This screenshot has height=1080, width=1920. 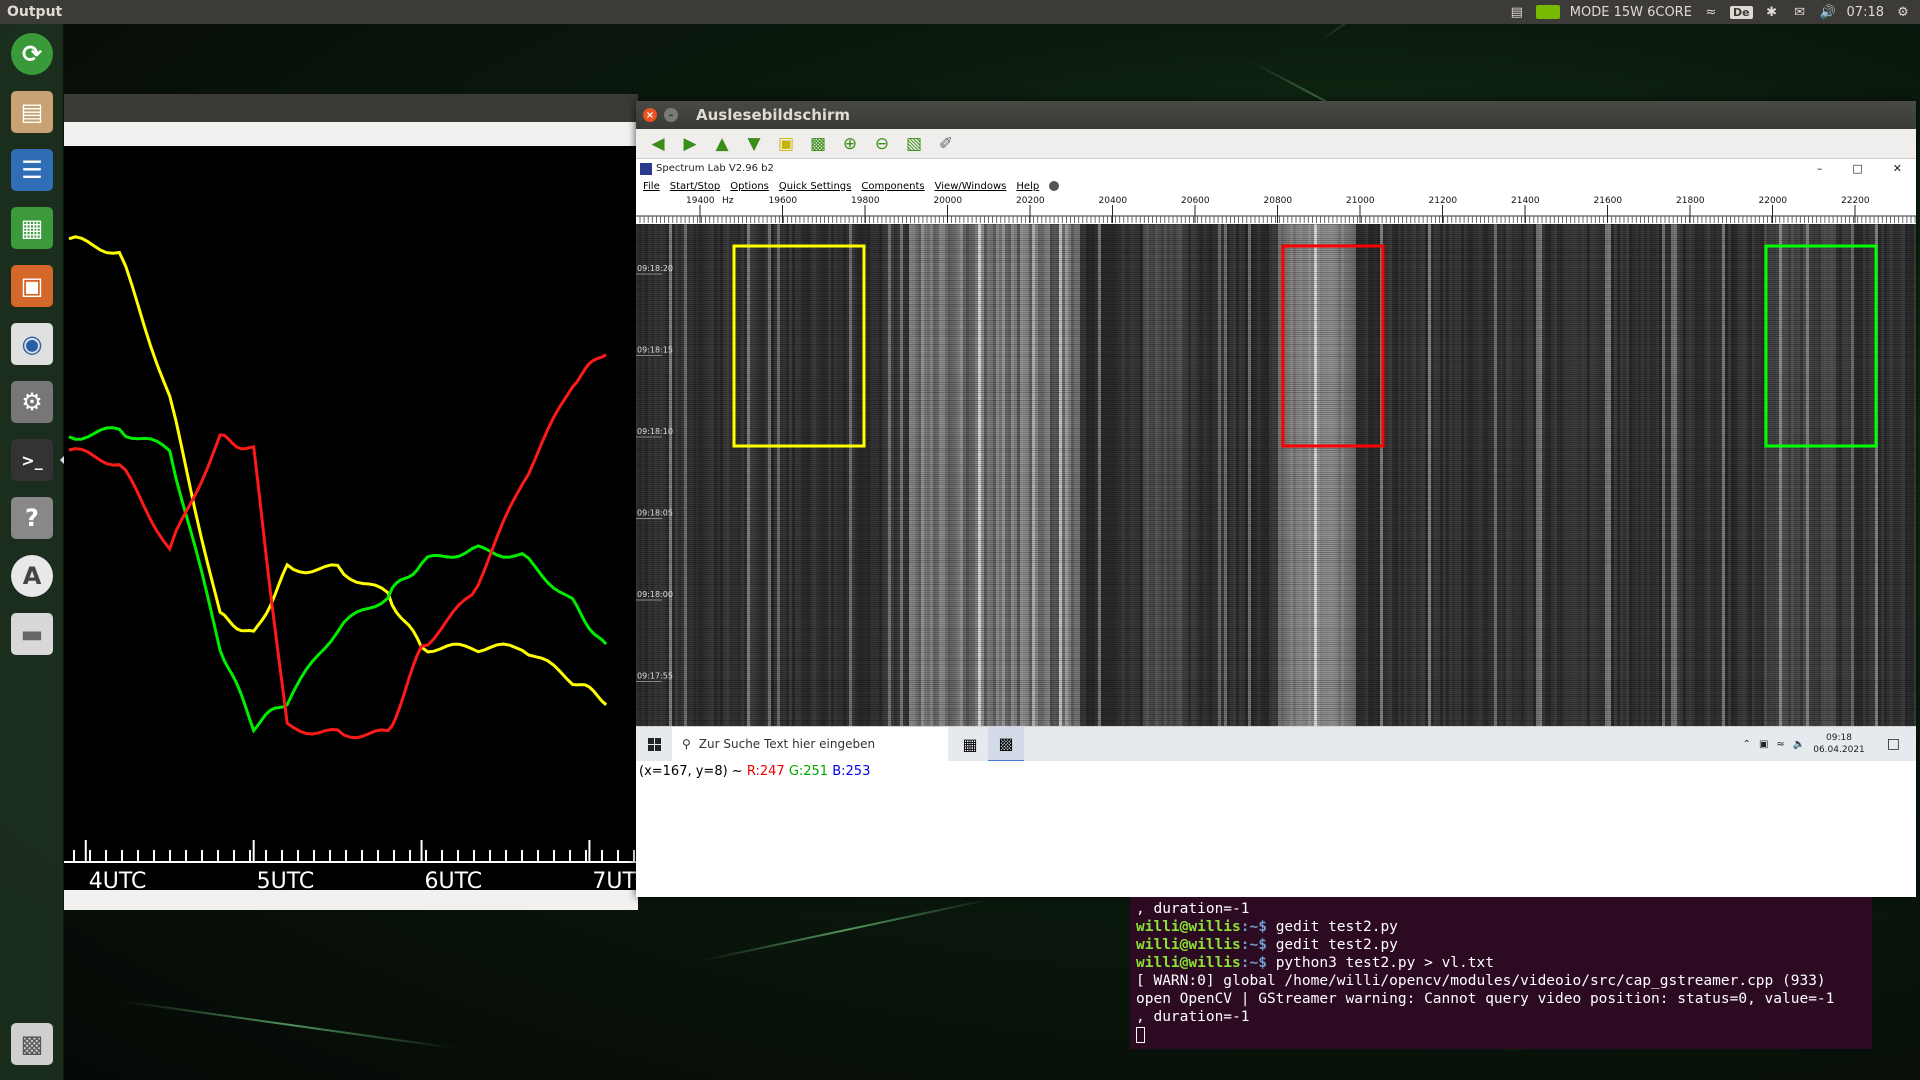 What do you see at coordinates (1517, 12) in the screenshot?
I see `clipboard-icon: ▤` at bounding box center [1517, 12].